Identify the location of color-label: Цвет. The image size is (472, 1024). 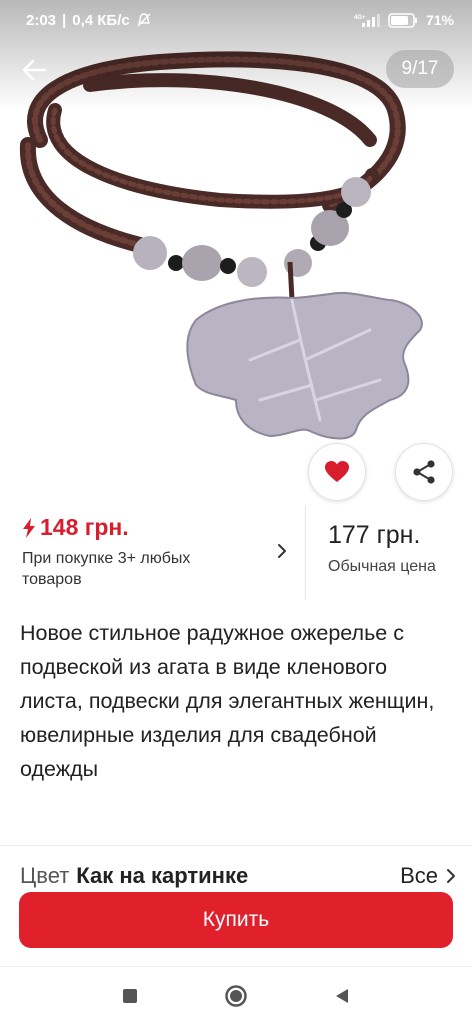
(45, 875).